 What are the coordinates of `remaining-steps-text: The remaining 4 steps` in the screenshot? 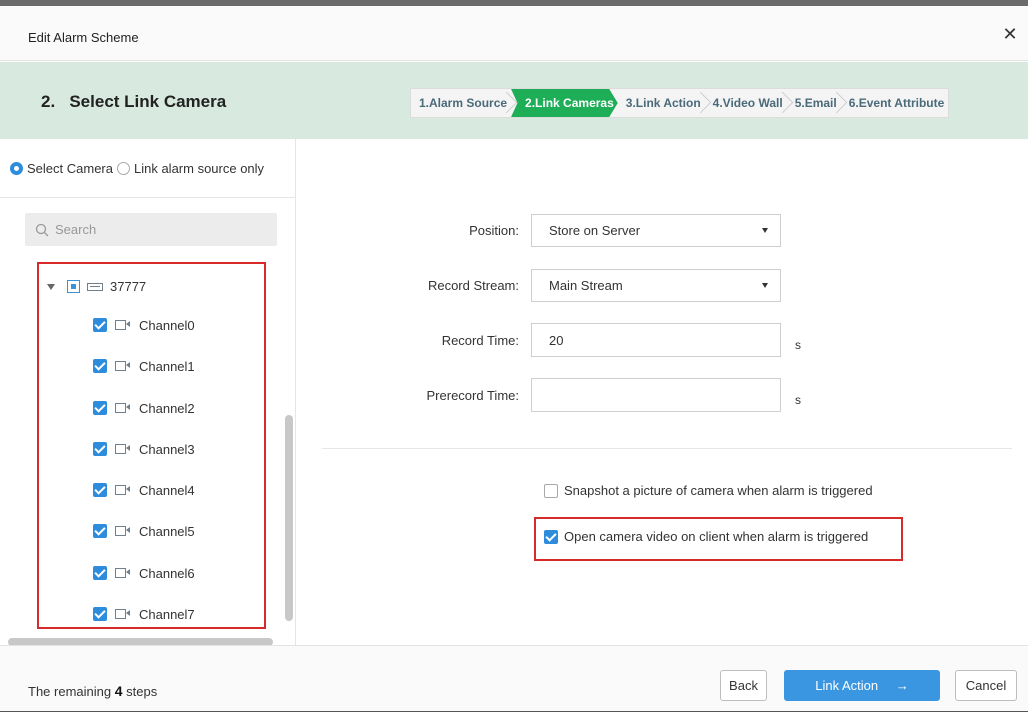 It's located at (92, 691).